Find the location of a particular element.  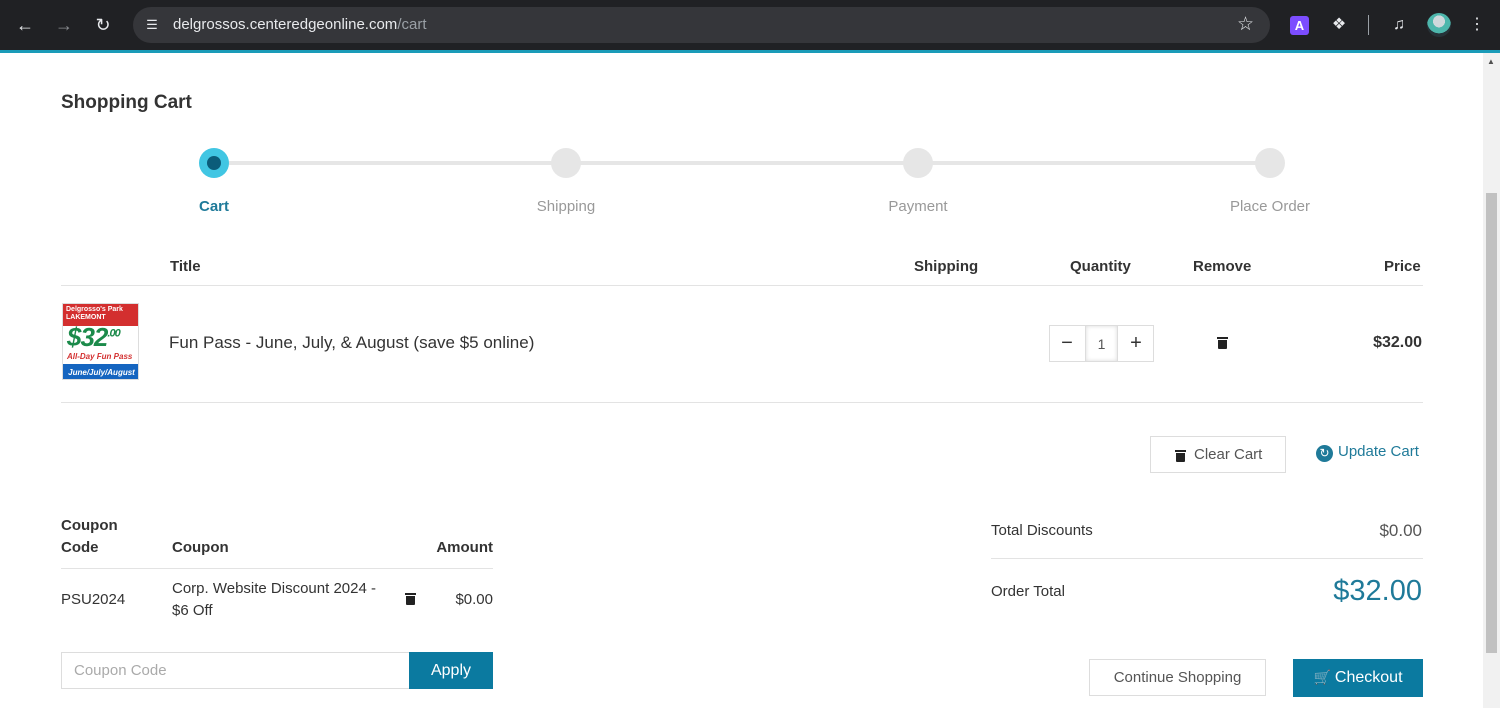

row-divider is located at coordinates (742, 402).